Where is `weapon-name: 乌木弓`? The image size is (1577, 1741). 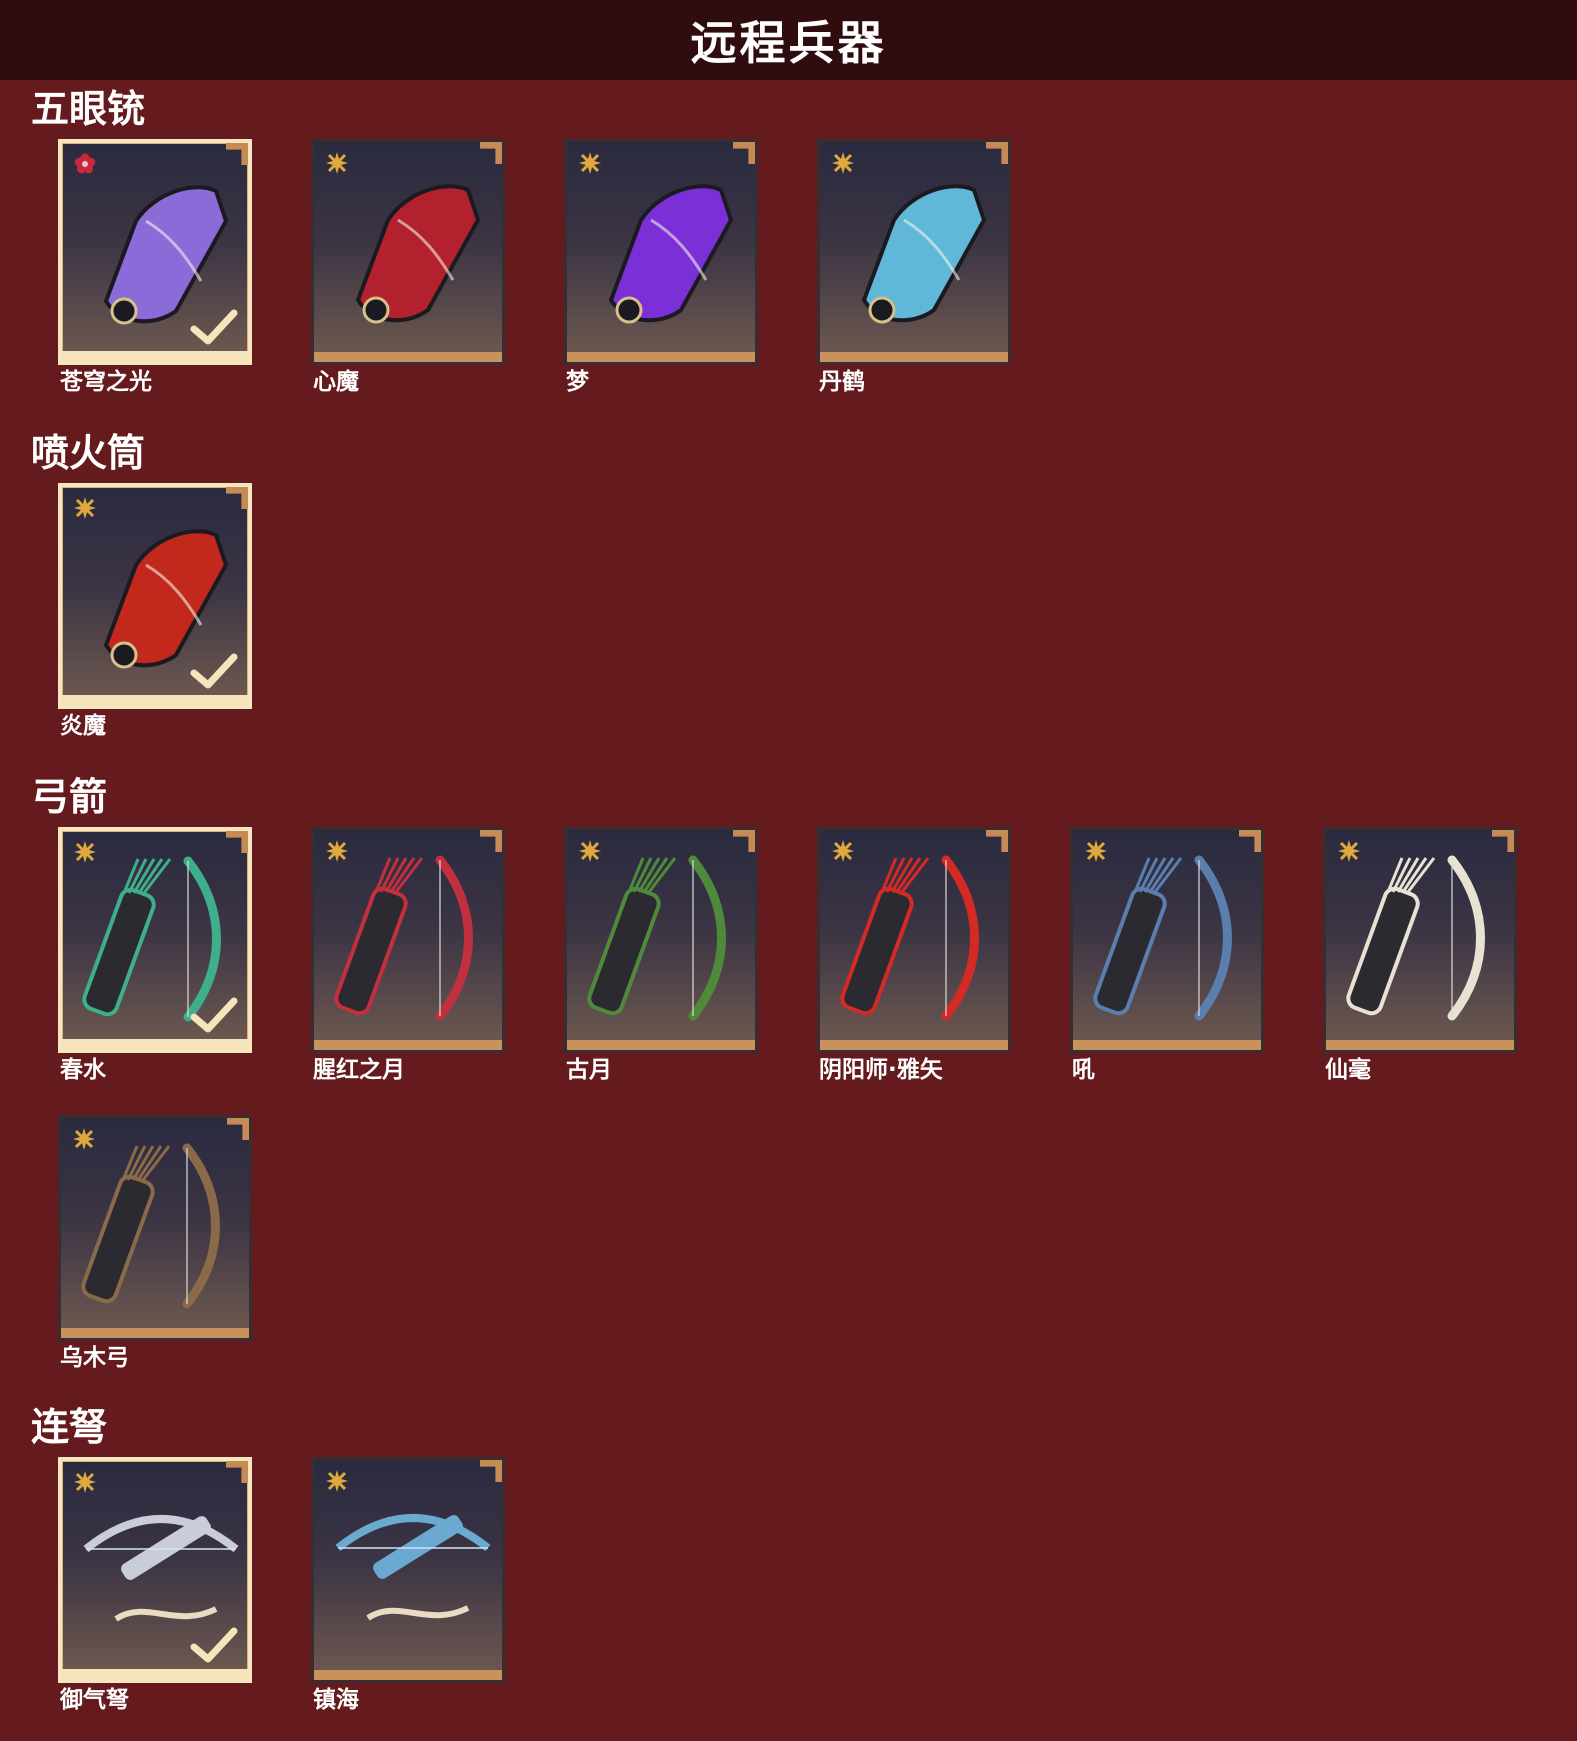
weapon-name: 乌木弓 is located at coordinates (94, 1358).